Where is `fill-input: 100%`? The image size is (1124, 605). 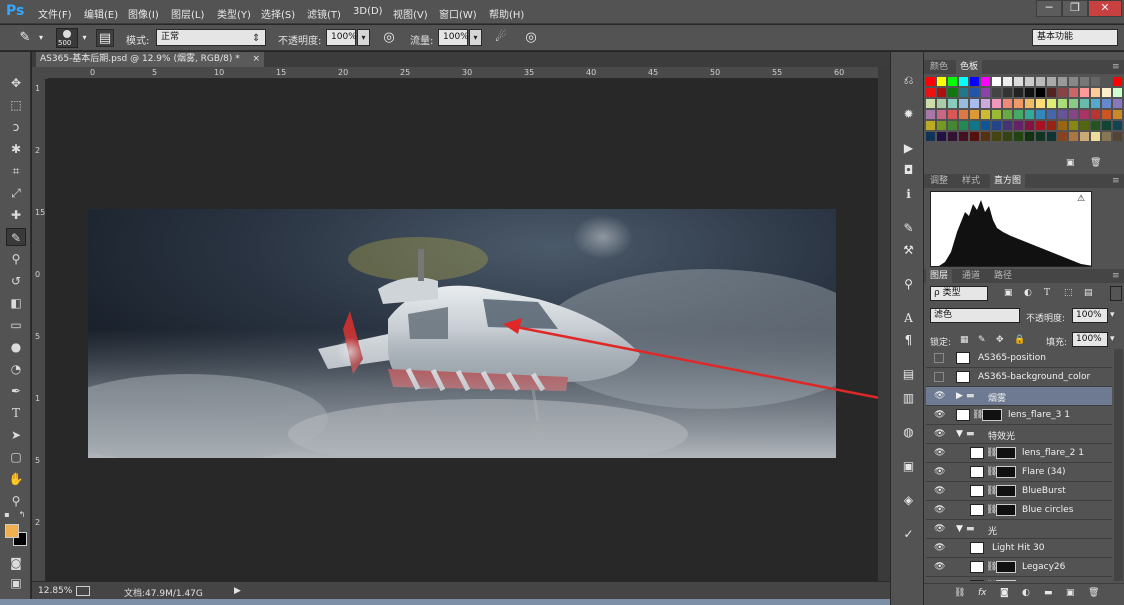 fill-input: 100% is located at coordinates (1090, 339).